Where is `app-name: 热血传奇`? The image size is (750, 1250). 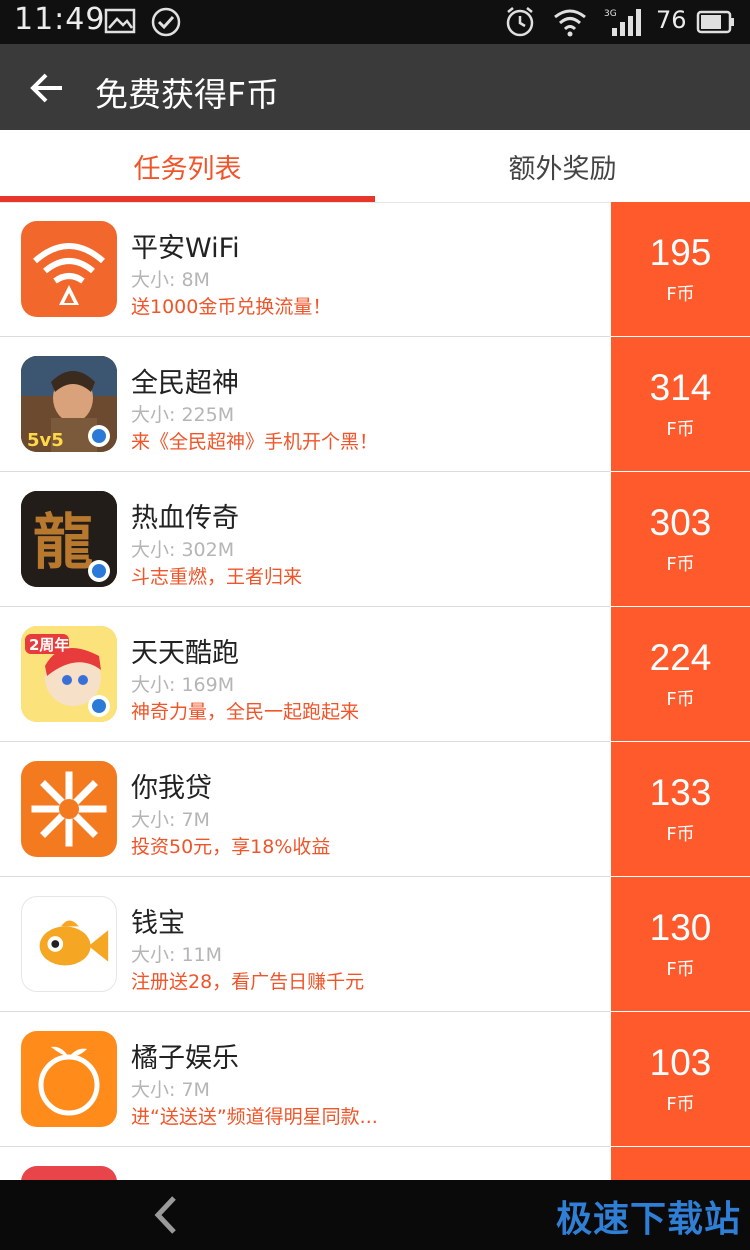 app-name: 热血传奇 is located at coordinates (185, 518).